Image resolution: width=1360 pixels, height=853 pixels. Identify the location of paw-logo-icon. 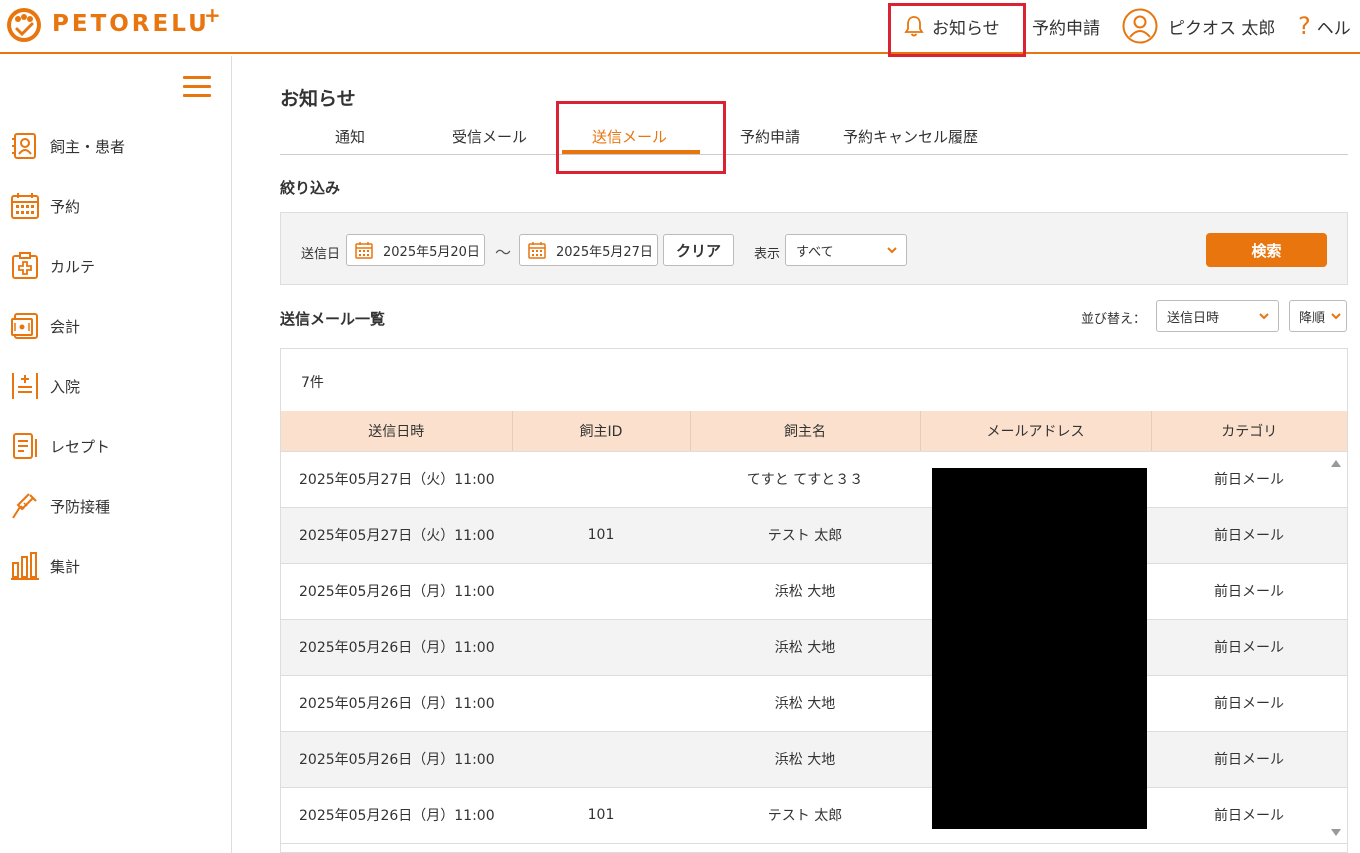
(24, 25).